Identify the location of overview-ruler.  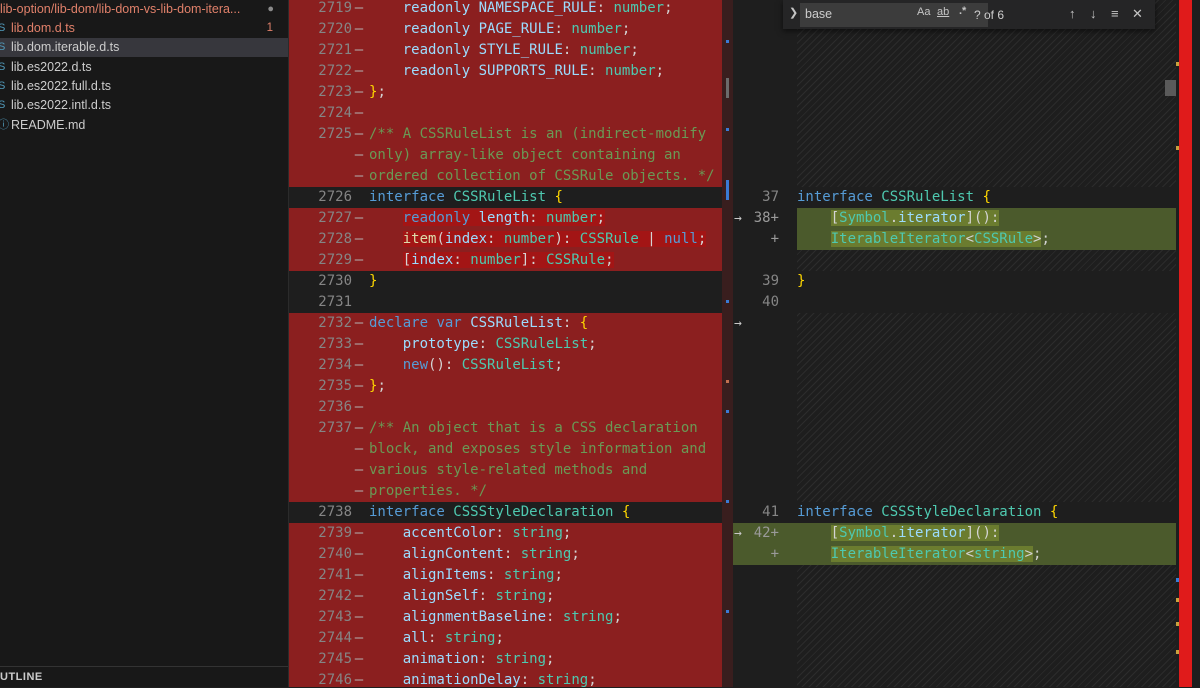
(1182, 343).